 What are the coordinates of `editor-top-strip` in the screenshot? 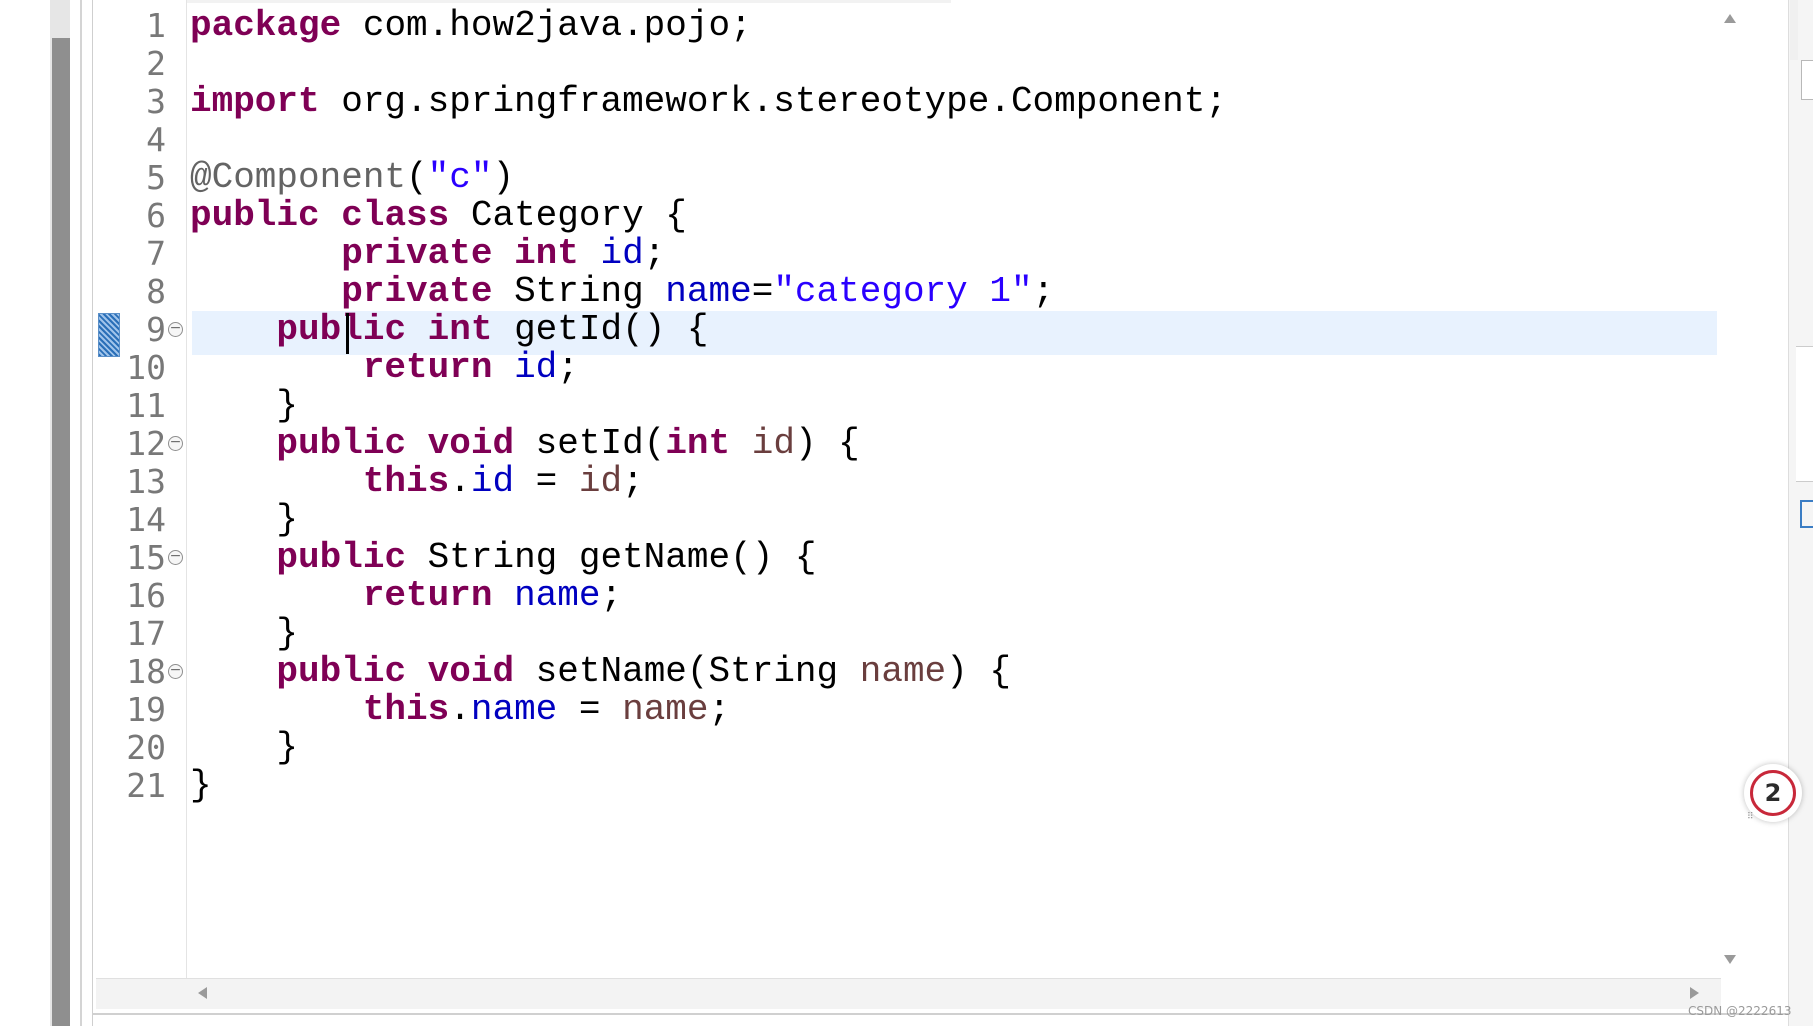 It's located at (523, 1).